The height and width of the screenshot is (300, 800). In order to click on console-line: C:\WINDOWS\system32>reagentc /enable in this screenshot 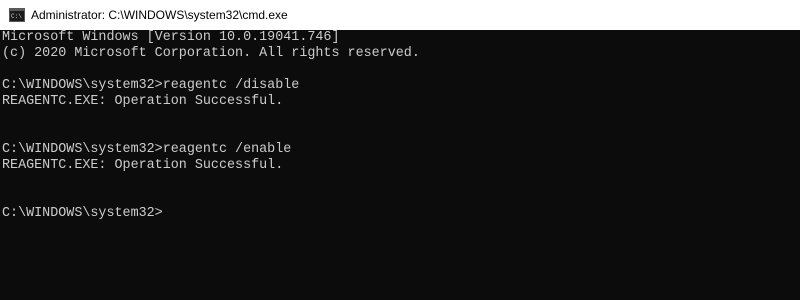, I will do `click(147, 149)`.